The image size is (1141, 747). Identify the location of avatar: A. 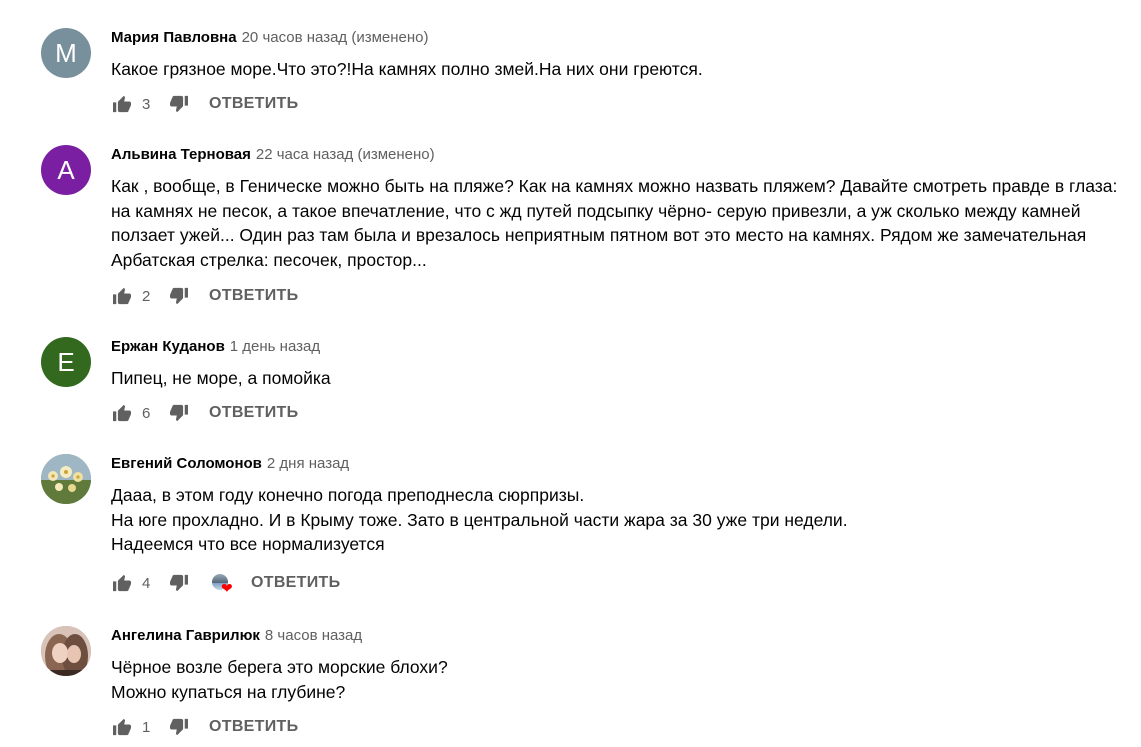
(66, 170).